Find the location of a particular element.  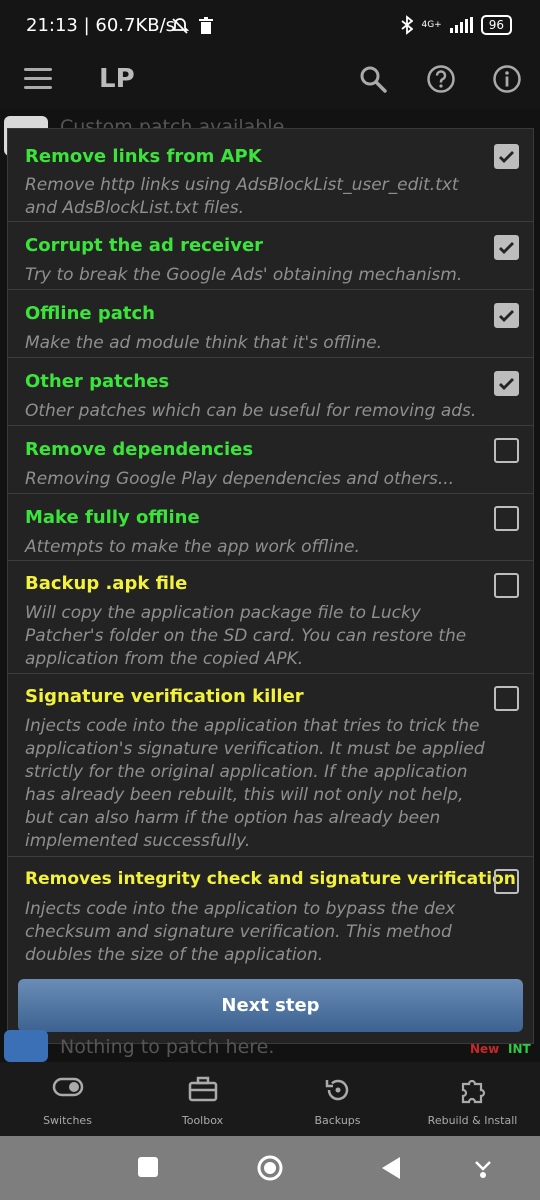

puzzle-icon is located at coordinates (473, 1091).